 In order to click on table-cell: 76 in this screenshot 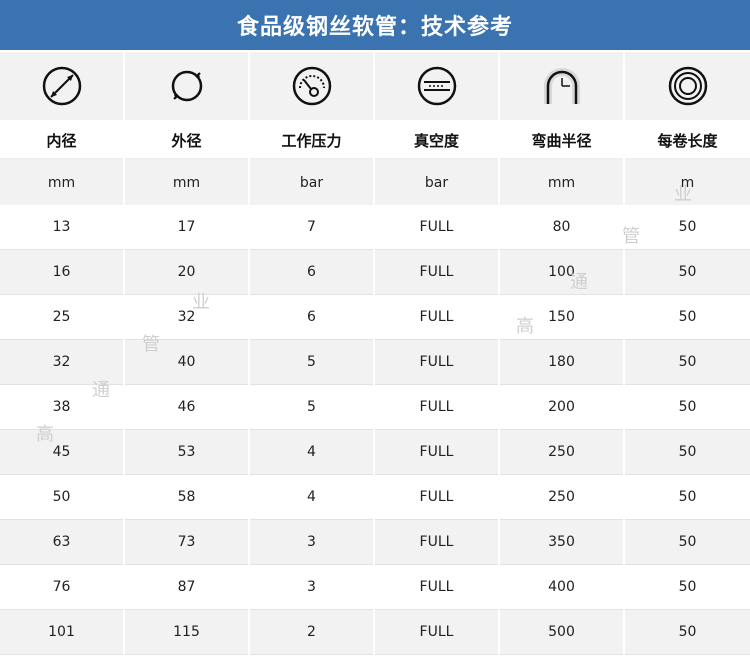, I will do `click(61, 587)`.